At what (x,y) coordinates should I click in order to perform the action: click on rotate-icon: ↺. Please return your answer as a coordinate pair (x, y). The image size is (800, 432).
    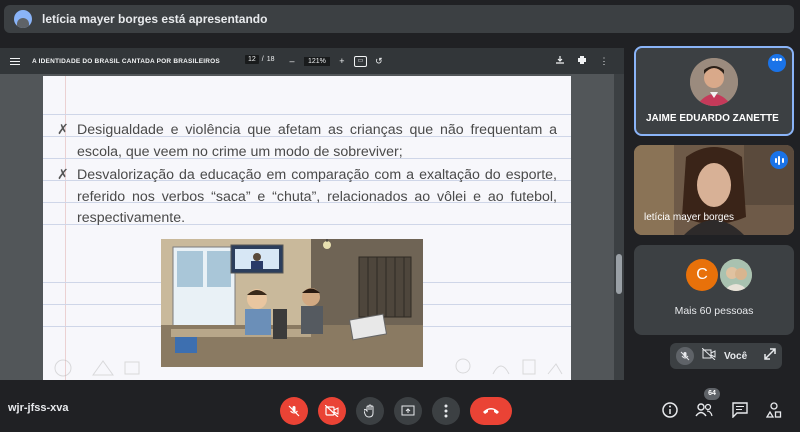
    Looking at the image, I should click on (379, 61).